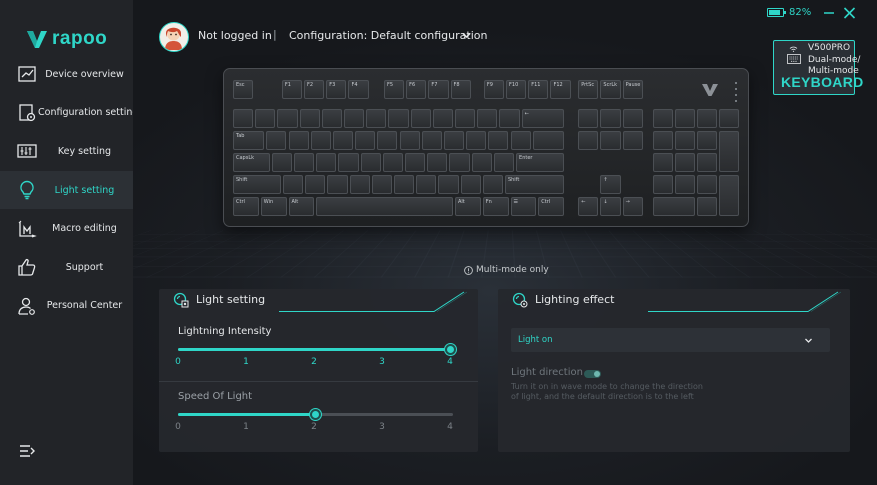 The height and width of the screenshot is (485, 877). I want to click on key-rctrl: Ctrl, so click(551, 206).